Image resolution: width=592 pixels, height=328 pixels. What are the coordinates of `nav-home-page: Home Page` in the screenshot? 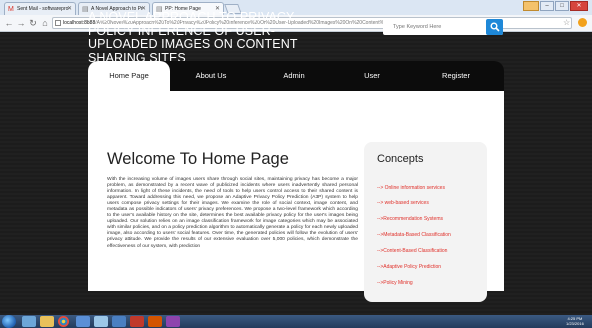 It's located at (129, 76).